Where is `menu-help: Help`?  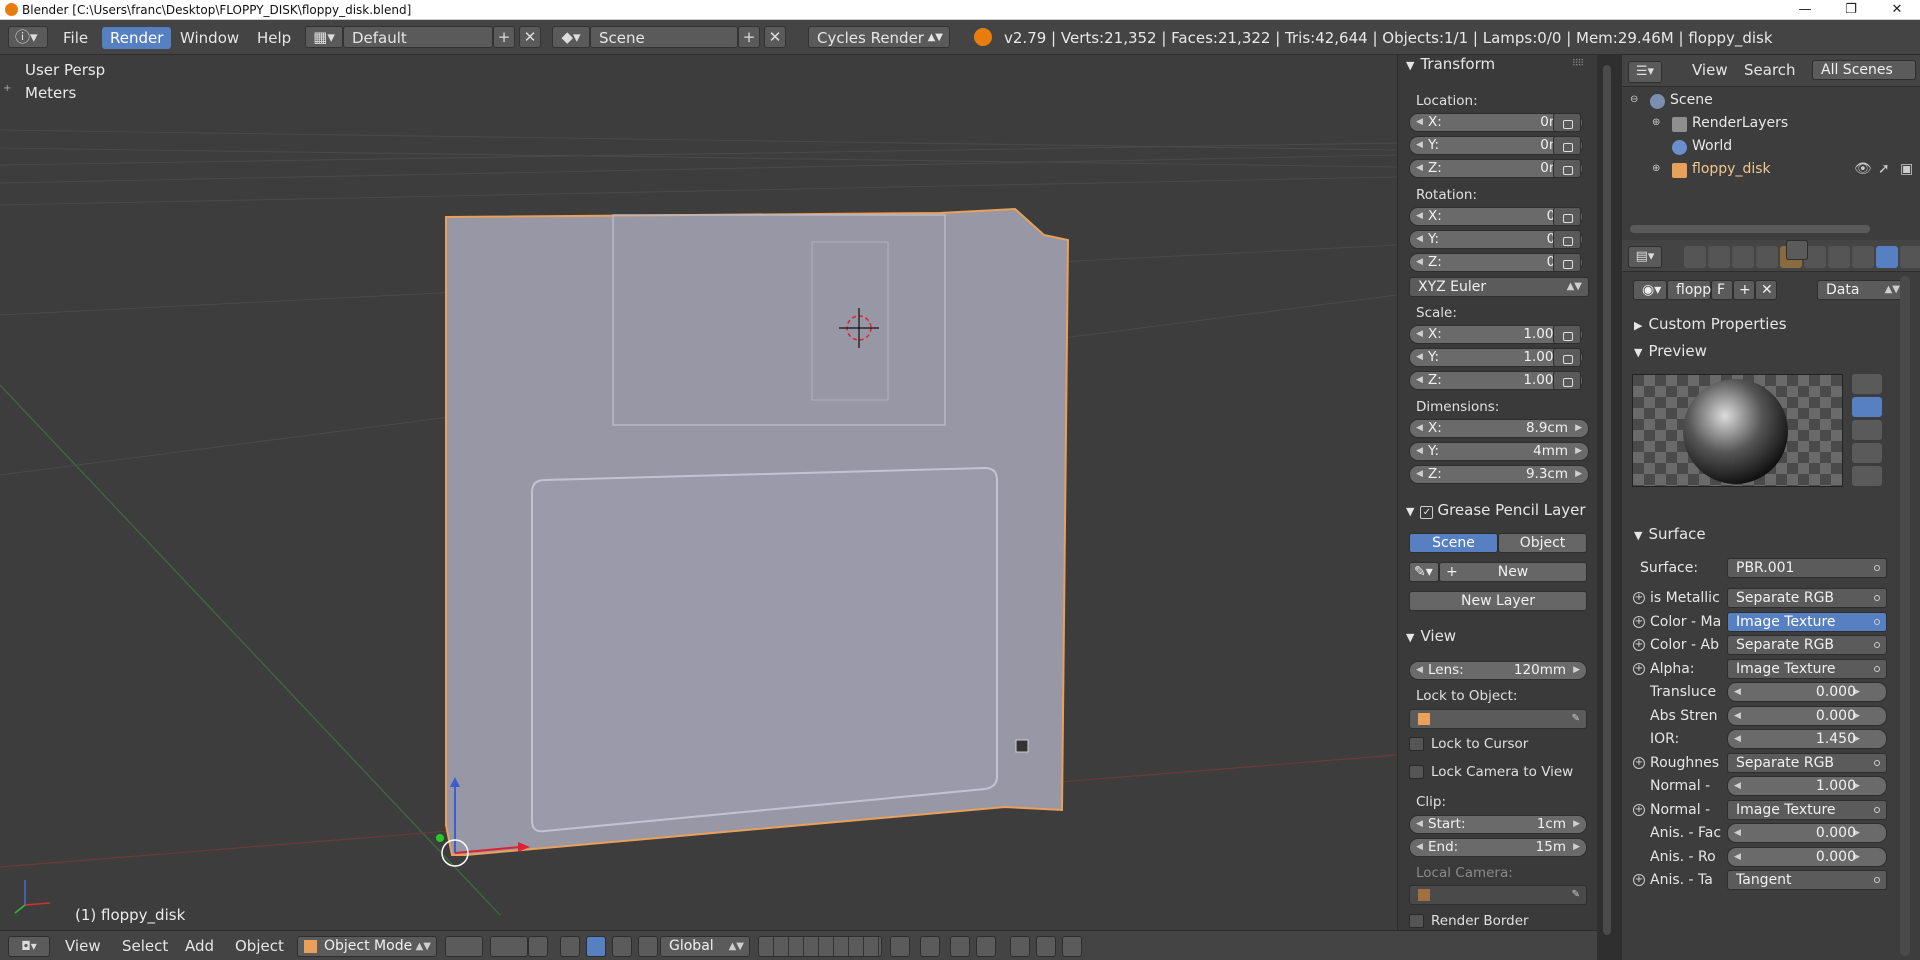
menu-help: Help is located at coordinates (274, 38).